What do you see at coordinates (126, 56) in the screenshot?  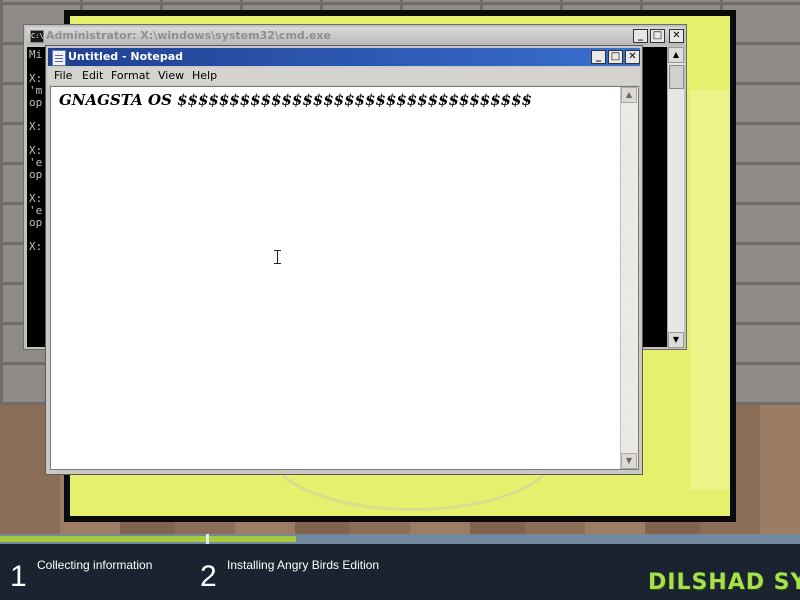 I see `notepad-title: Untitled - Notepad` at bounding box center [126, 56].